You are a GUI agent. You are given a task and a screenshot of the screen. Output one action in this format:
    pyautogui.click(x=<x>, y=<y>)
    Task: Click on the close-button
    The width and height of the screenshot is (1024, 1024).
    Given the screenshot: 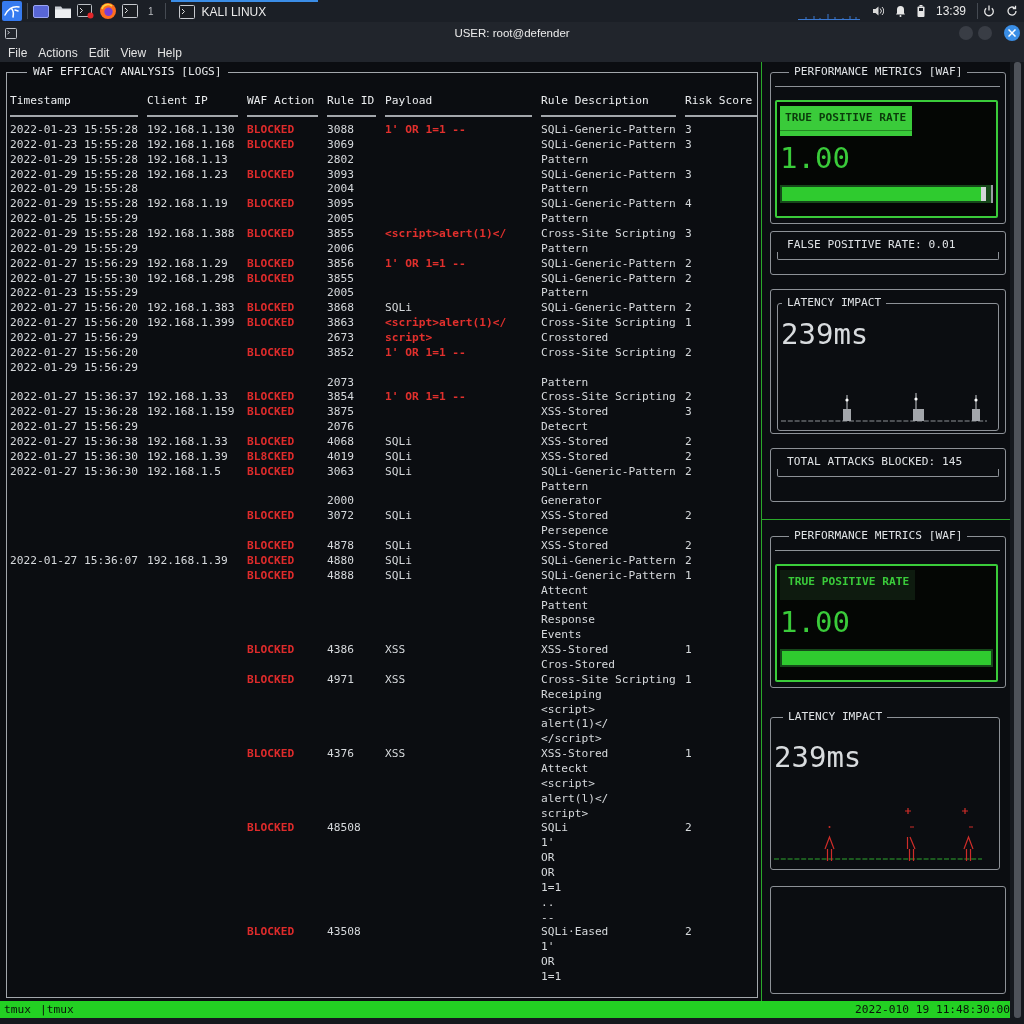 What is the action you would take?
    pyautogui.click(x=1012, y=33)
    